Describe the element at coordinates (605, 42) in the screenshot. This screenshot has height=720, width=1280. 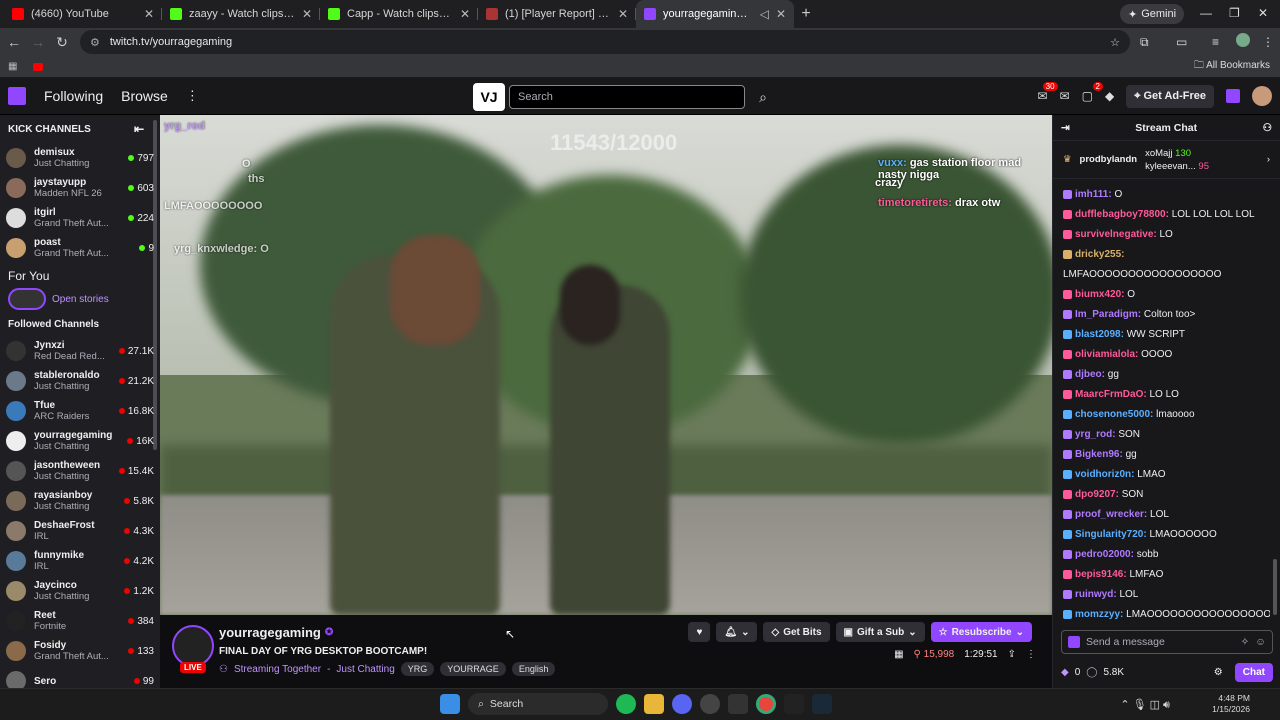
I see `url-bar: ⚙ twitch.tv/yourragegaming ☆` at that location.